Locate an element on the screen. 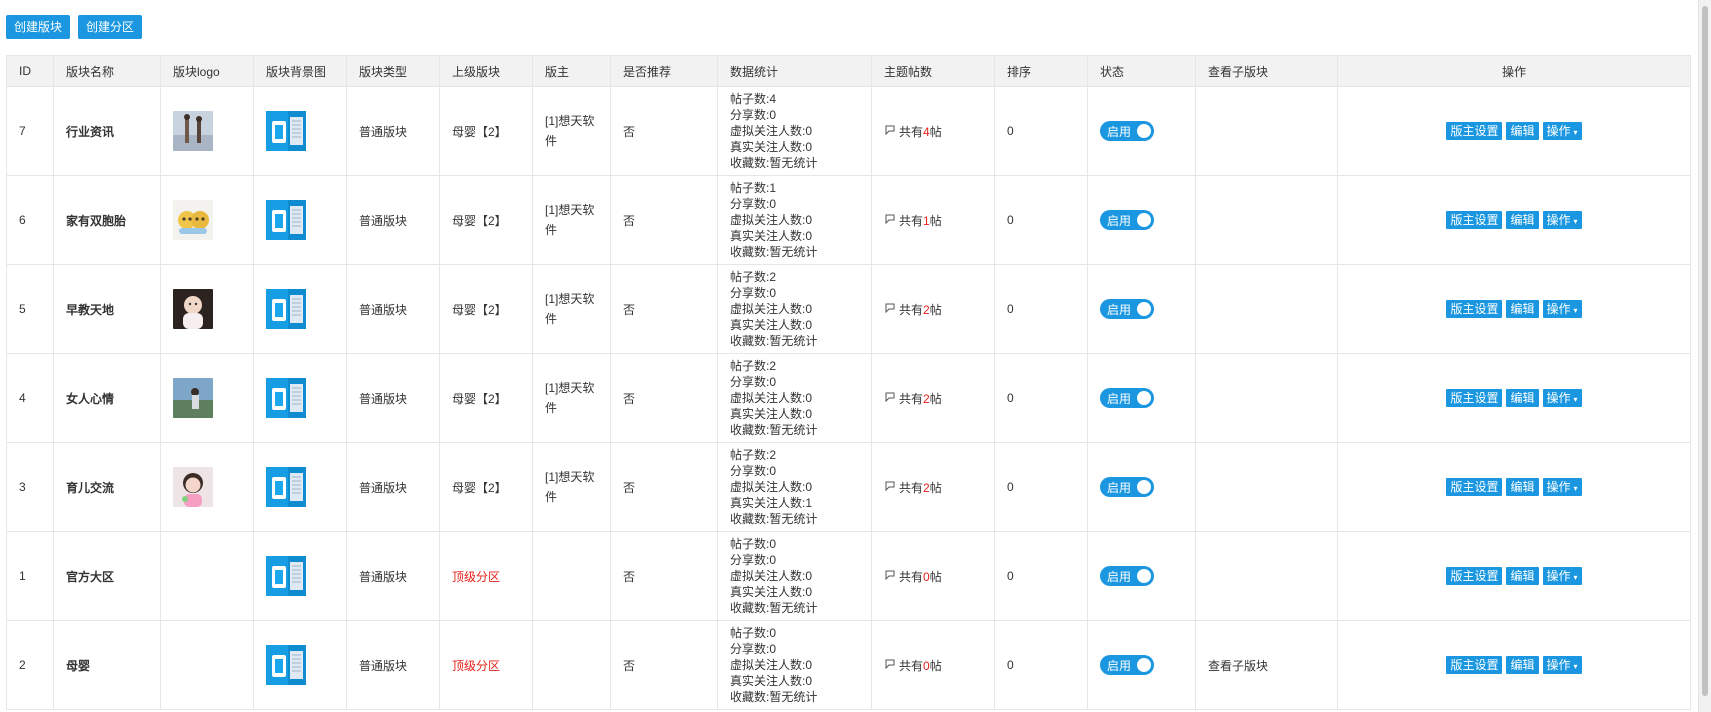 This screenshot has height=712, width=1711. create-block-button: 创建版块 is located at coordinates (38, 27).